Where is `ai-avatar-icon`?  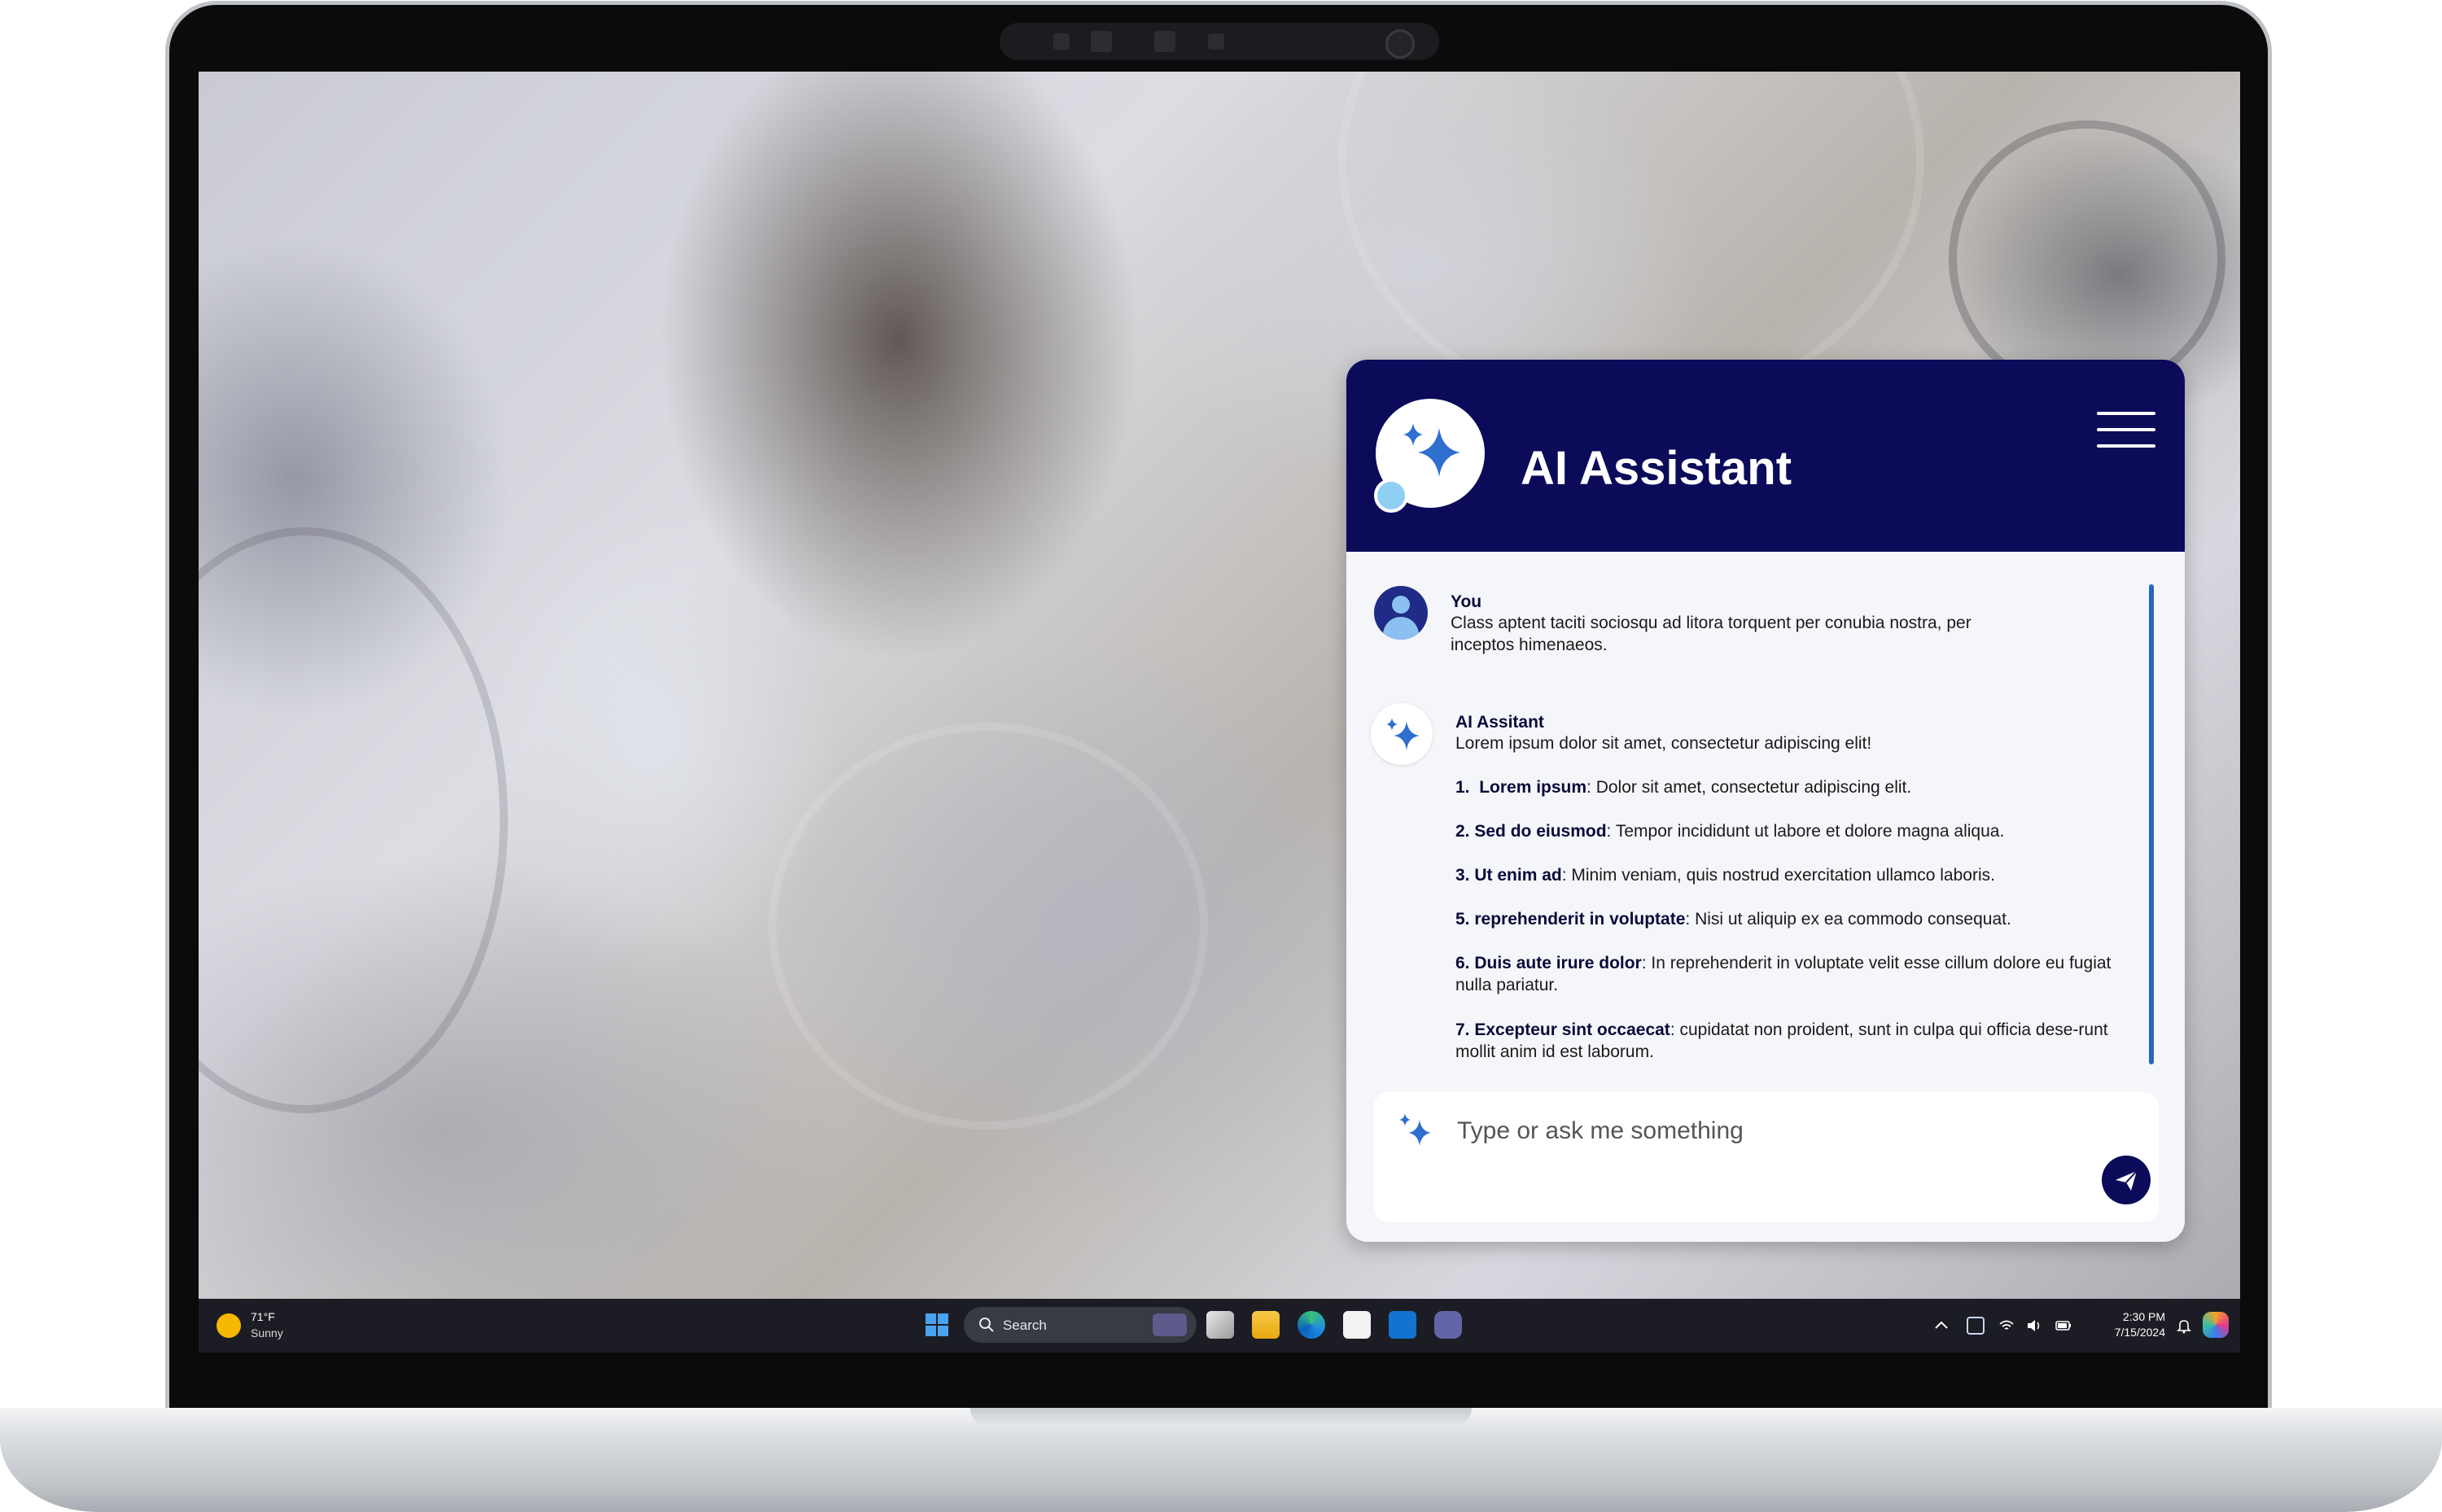 ai-avatar-icon is located at coordinates (1402, 734).